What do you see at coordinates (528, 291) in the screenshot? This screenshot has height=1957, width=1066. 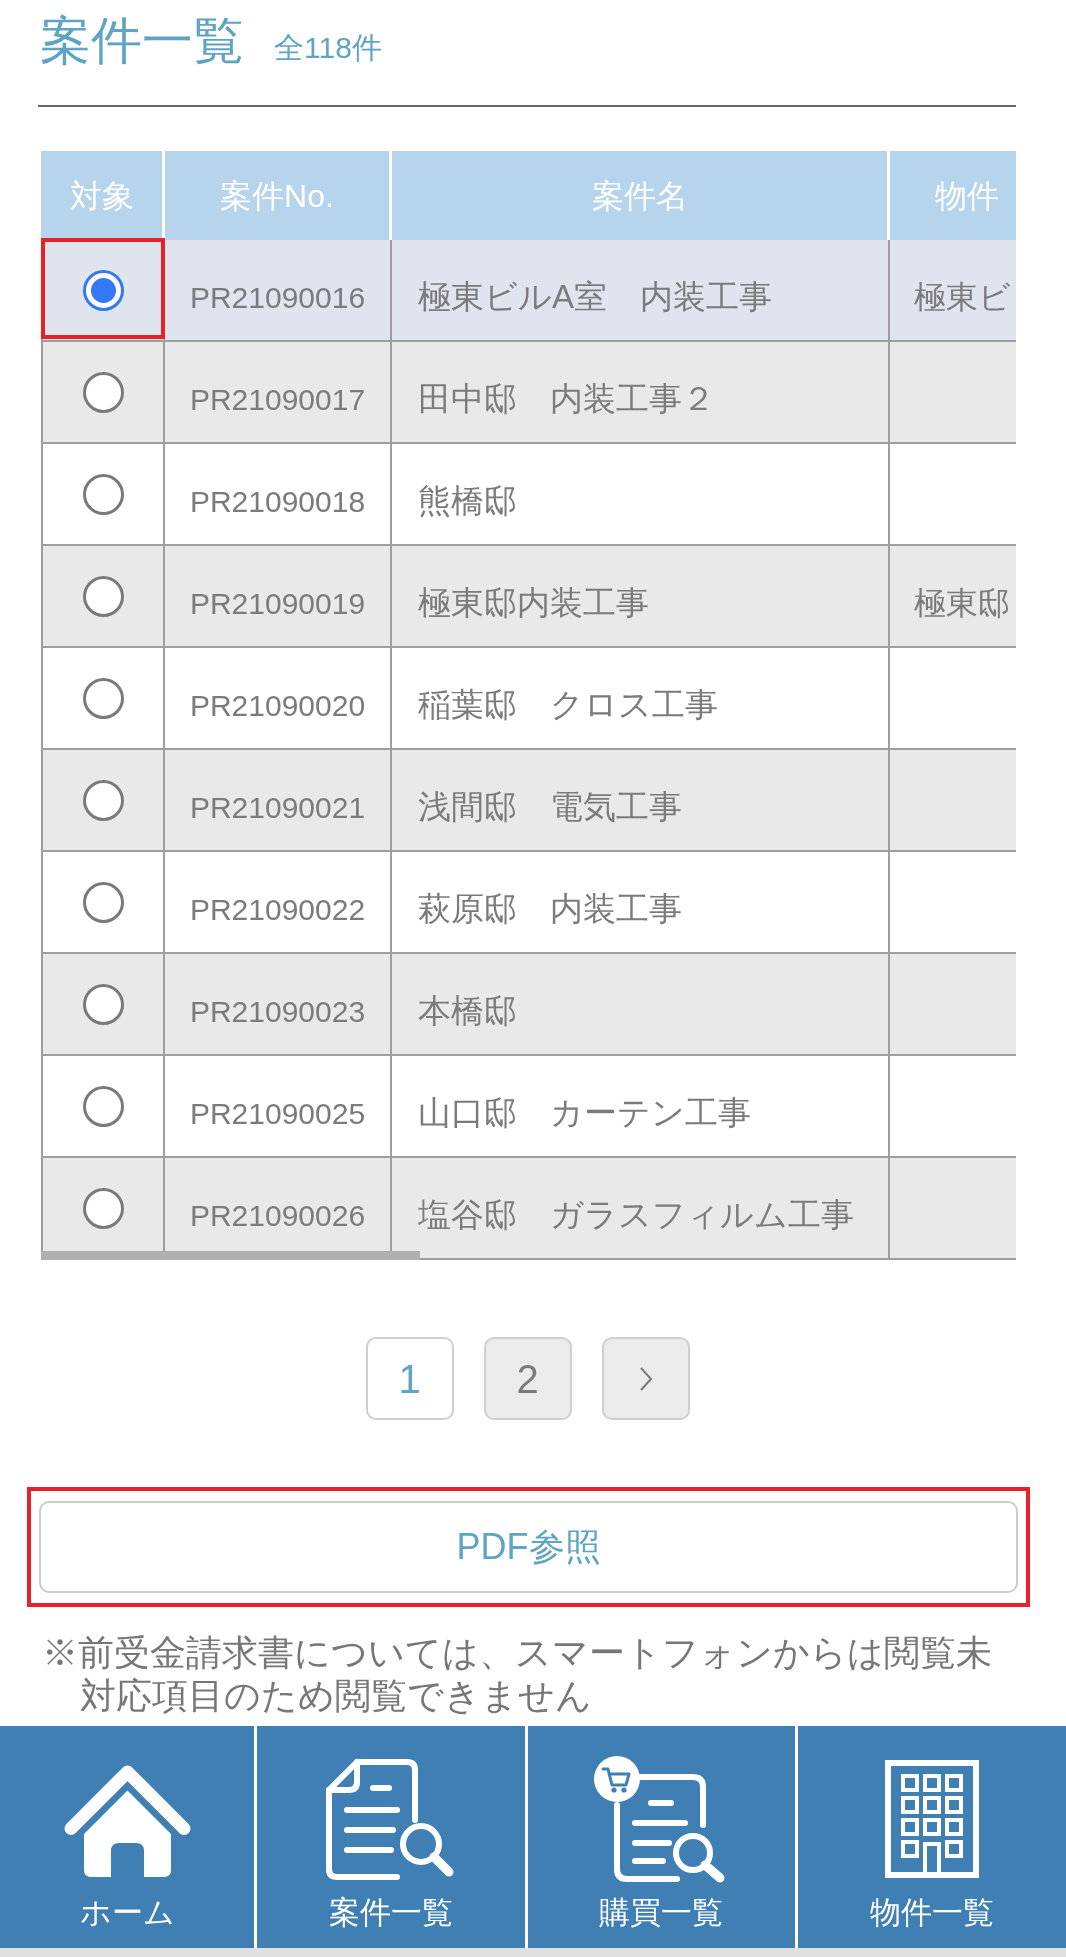 I see `table-row: PR21090016 極東ビルA室 内装工事 極東ビ` at bounding box center [528, 291].